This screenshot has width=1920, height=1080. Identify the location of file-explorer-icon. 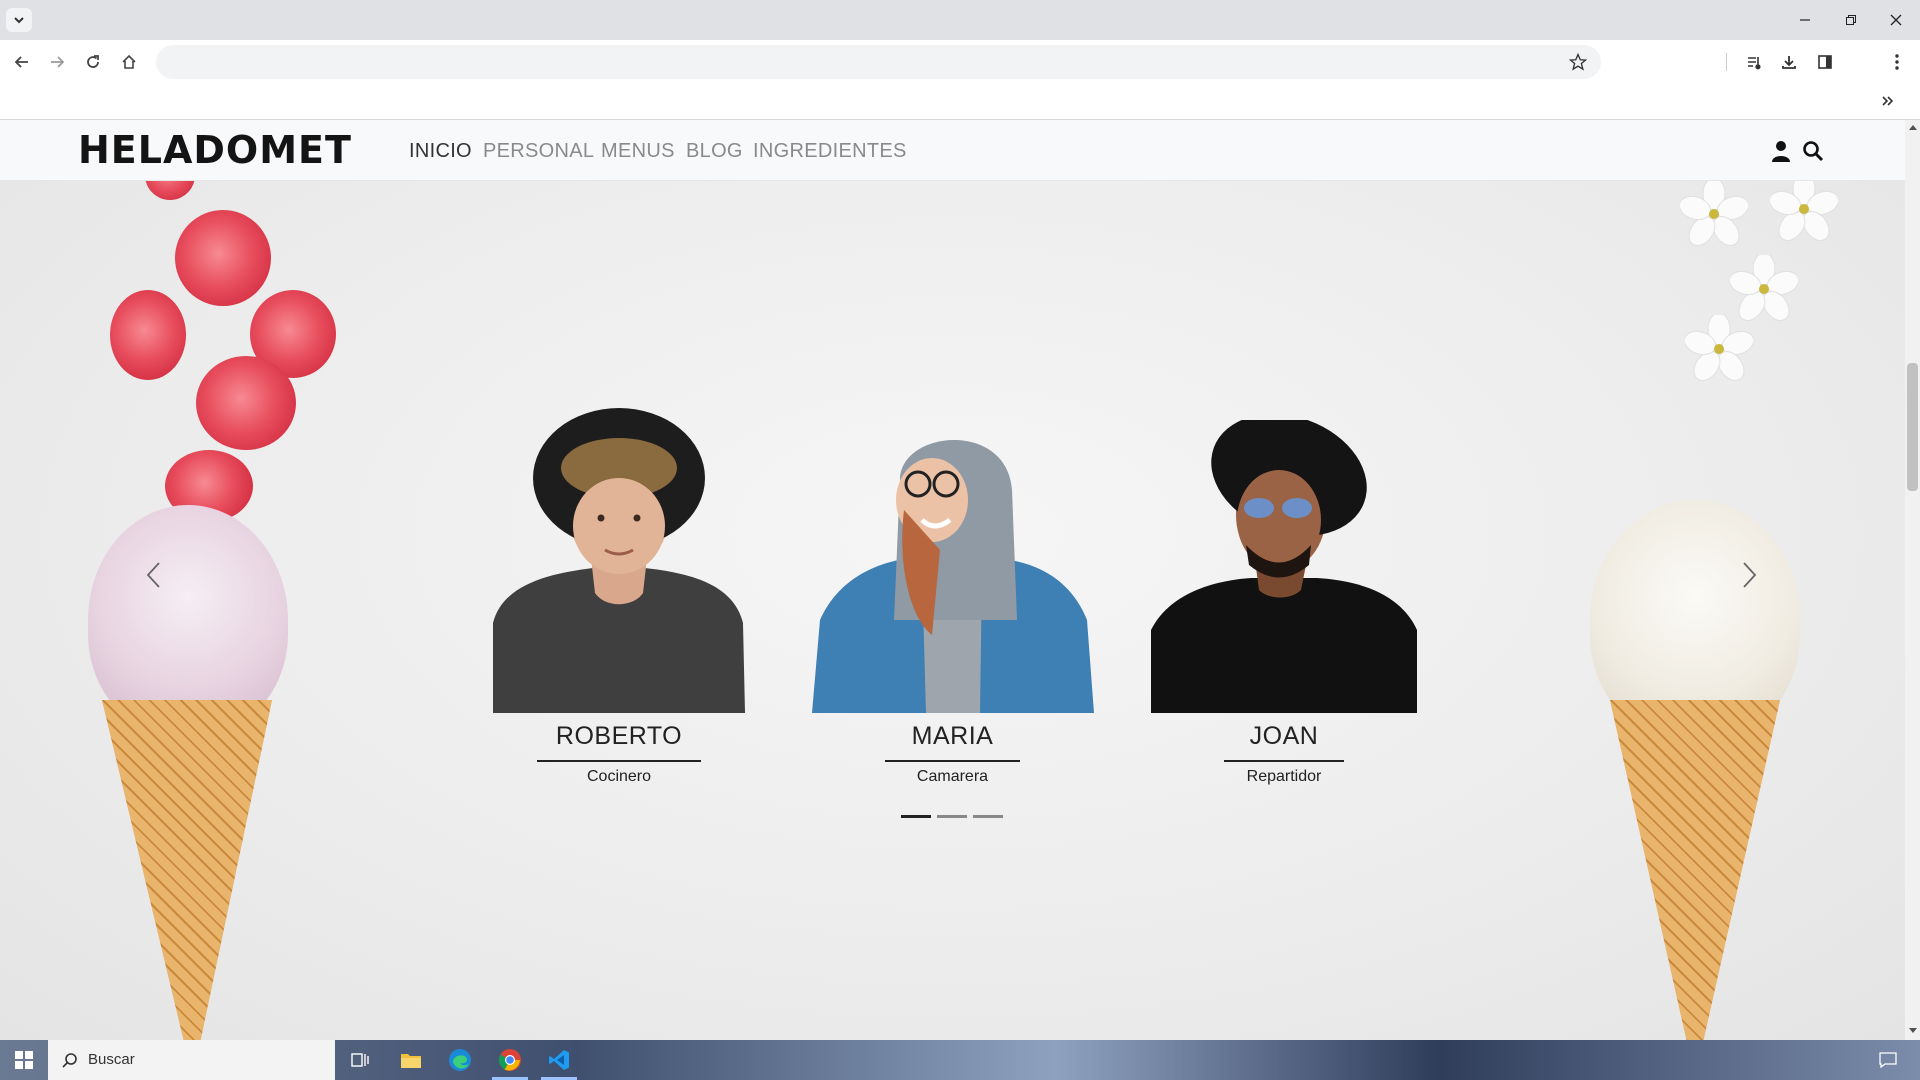
(411, 1061).